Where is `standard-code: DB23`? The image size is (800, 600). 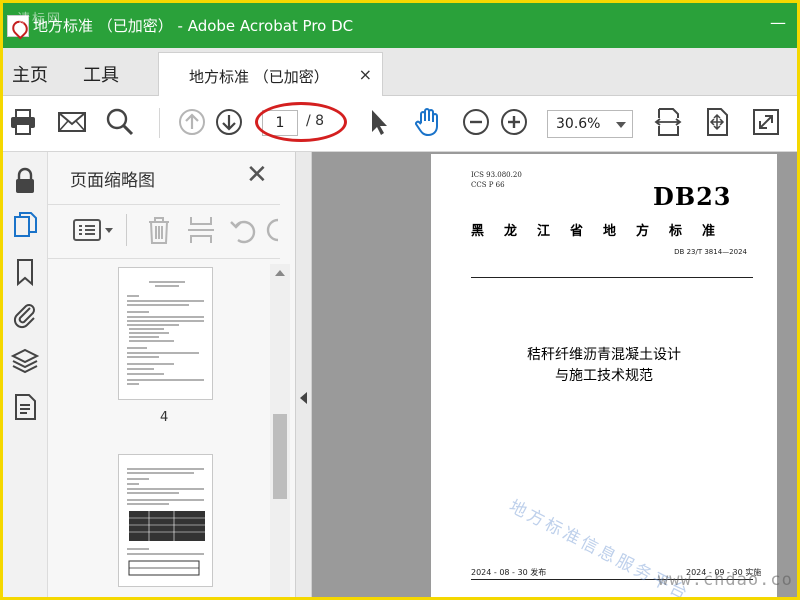
standard-code: DB23 is located at coordinates (692, 196).